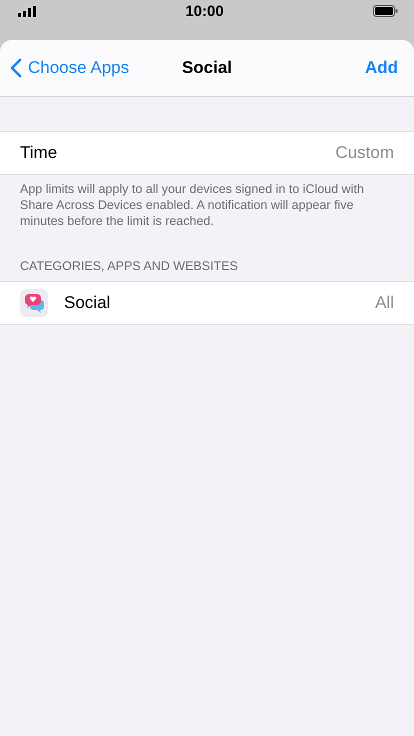 The width and height of the screenshot is (414, 736). I want to click on battery-icon, so click(385, 11).